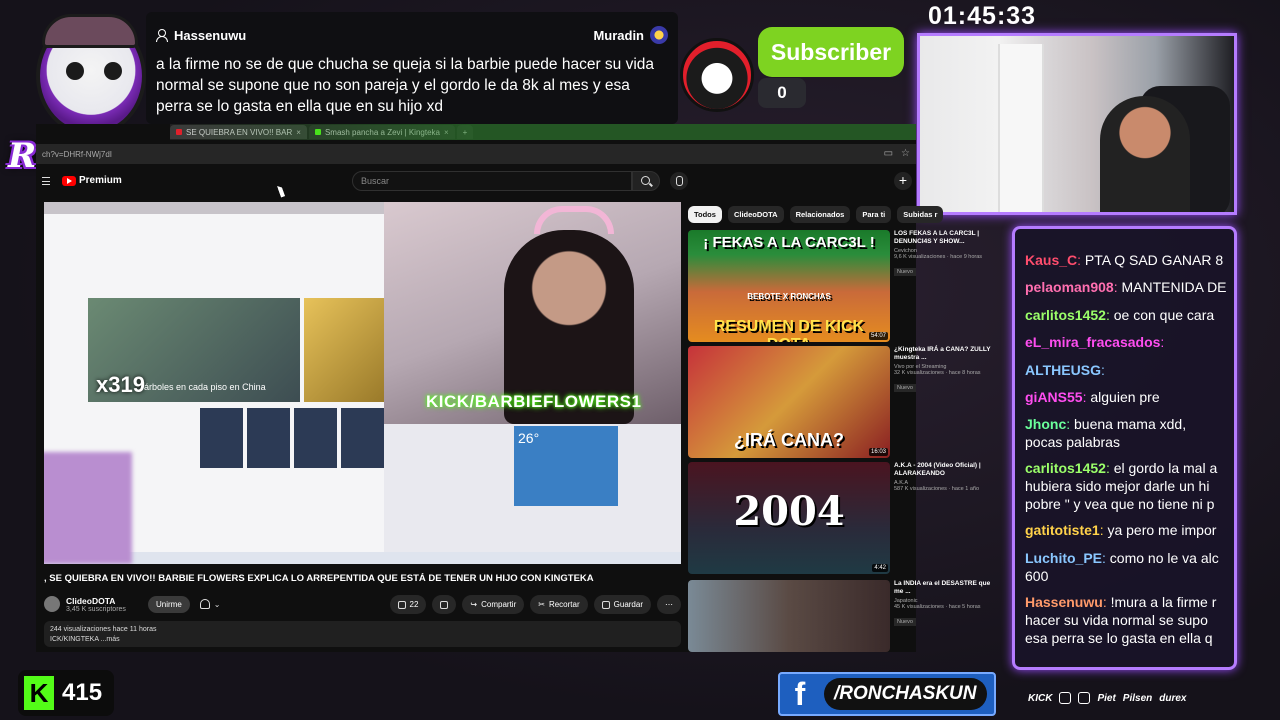  Describe the element at coordinates (789, 616) in the screenshot. I see `video-thumbnail` at that location.